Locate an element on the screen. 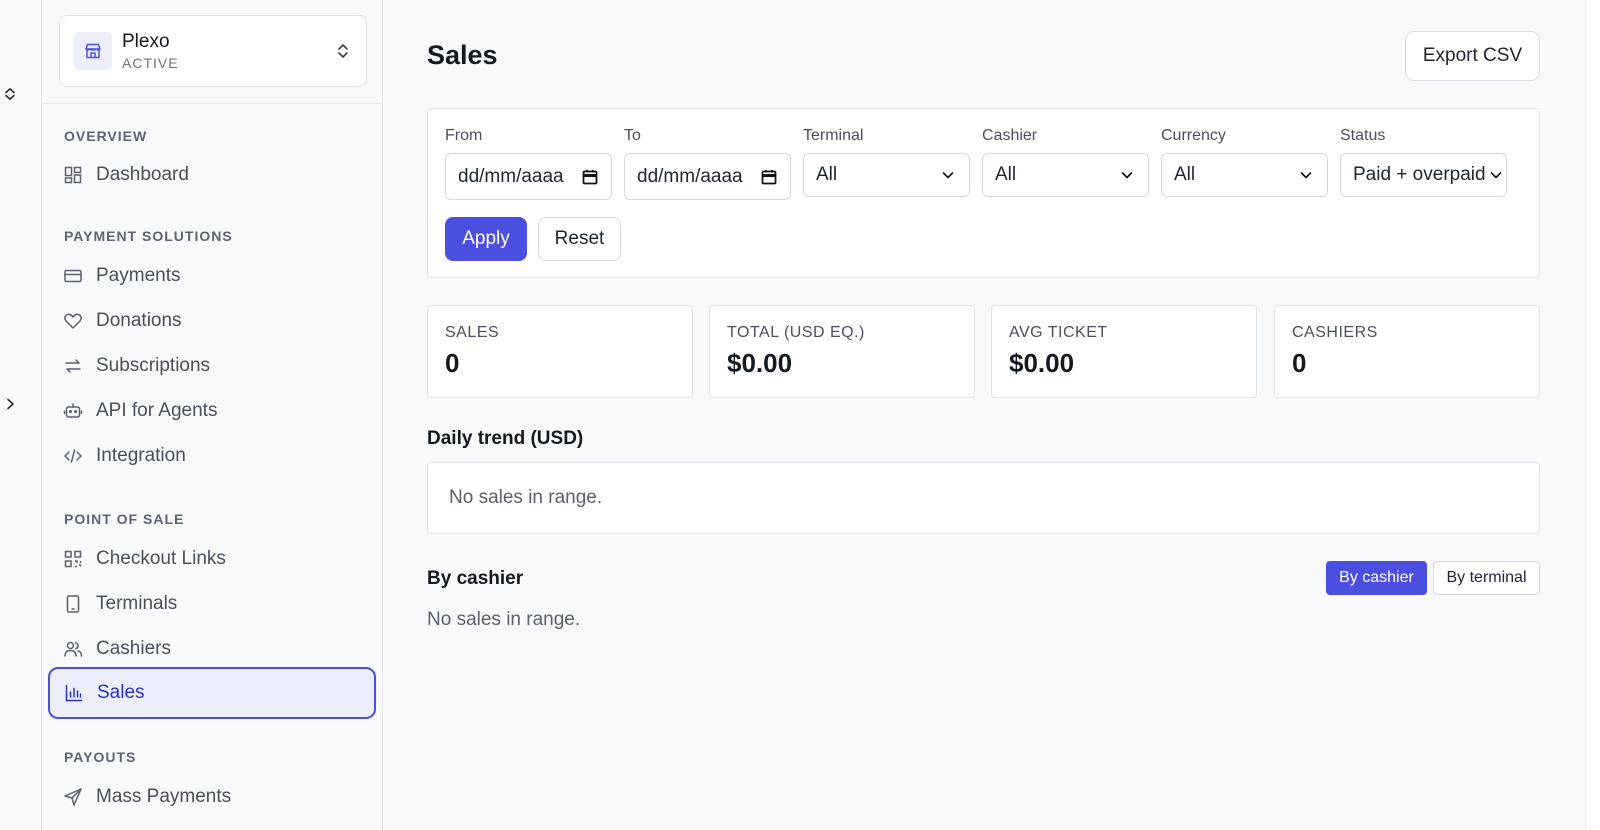 The height and width of the screenshot is (830, 1600). sidebar-item-label: Mass Payments is located at coordinates (164, 796).